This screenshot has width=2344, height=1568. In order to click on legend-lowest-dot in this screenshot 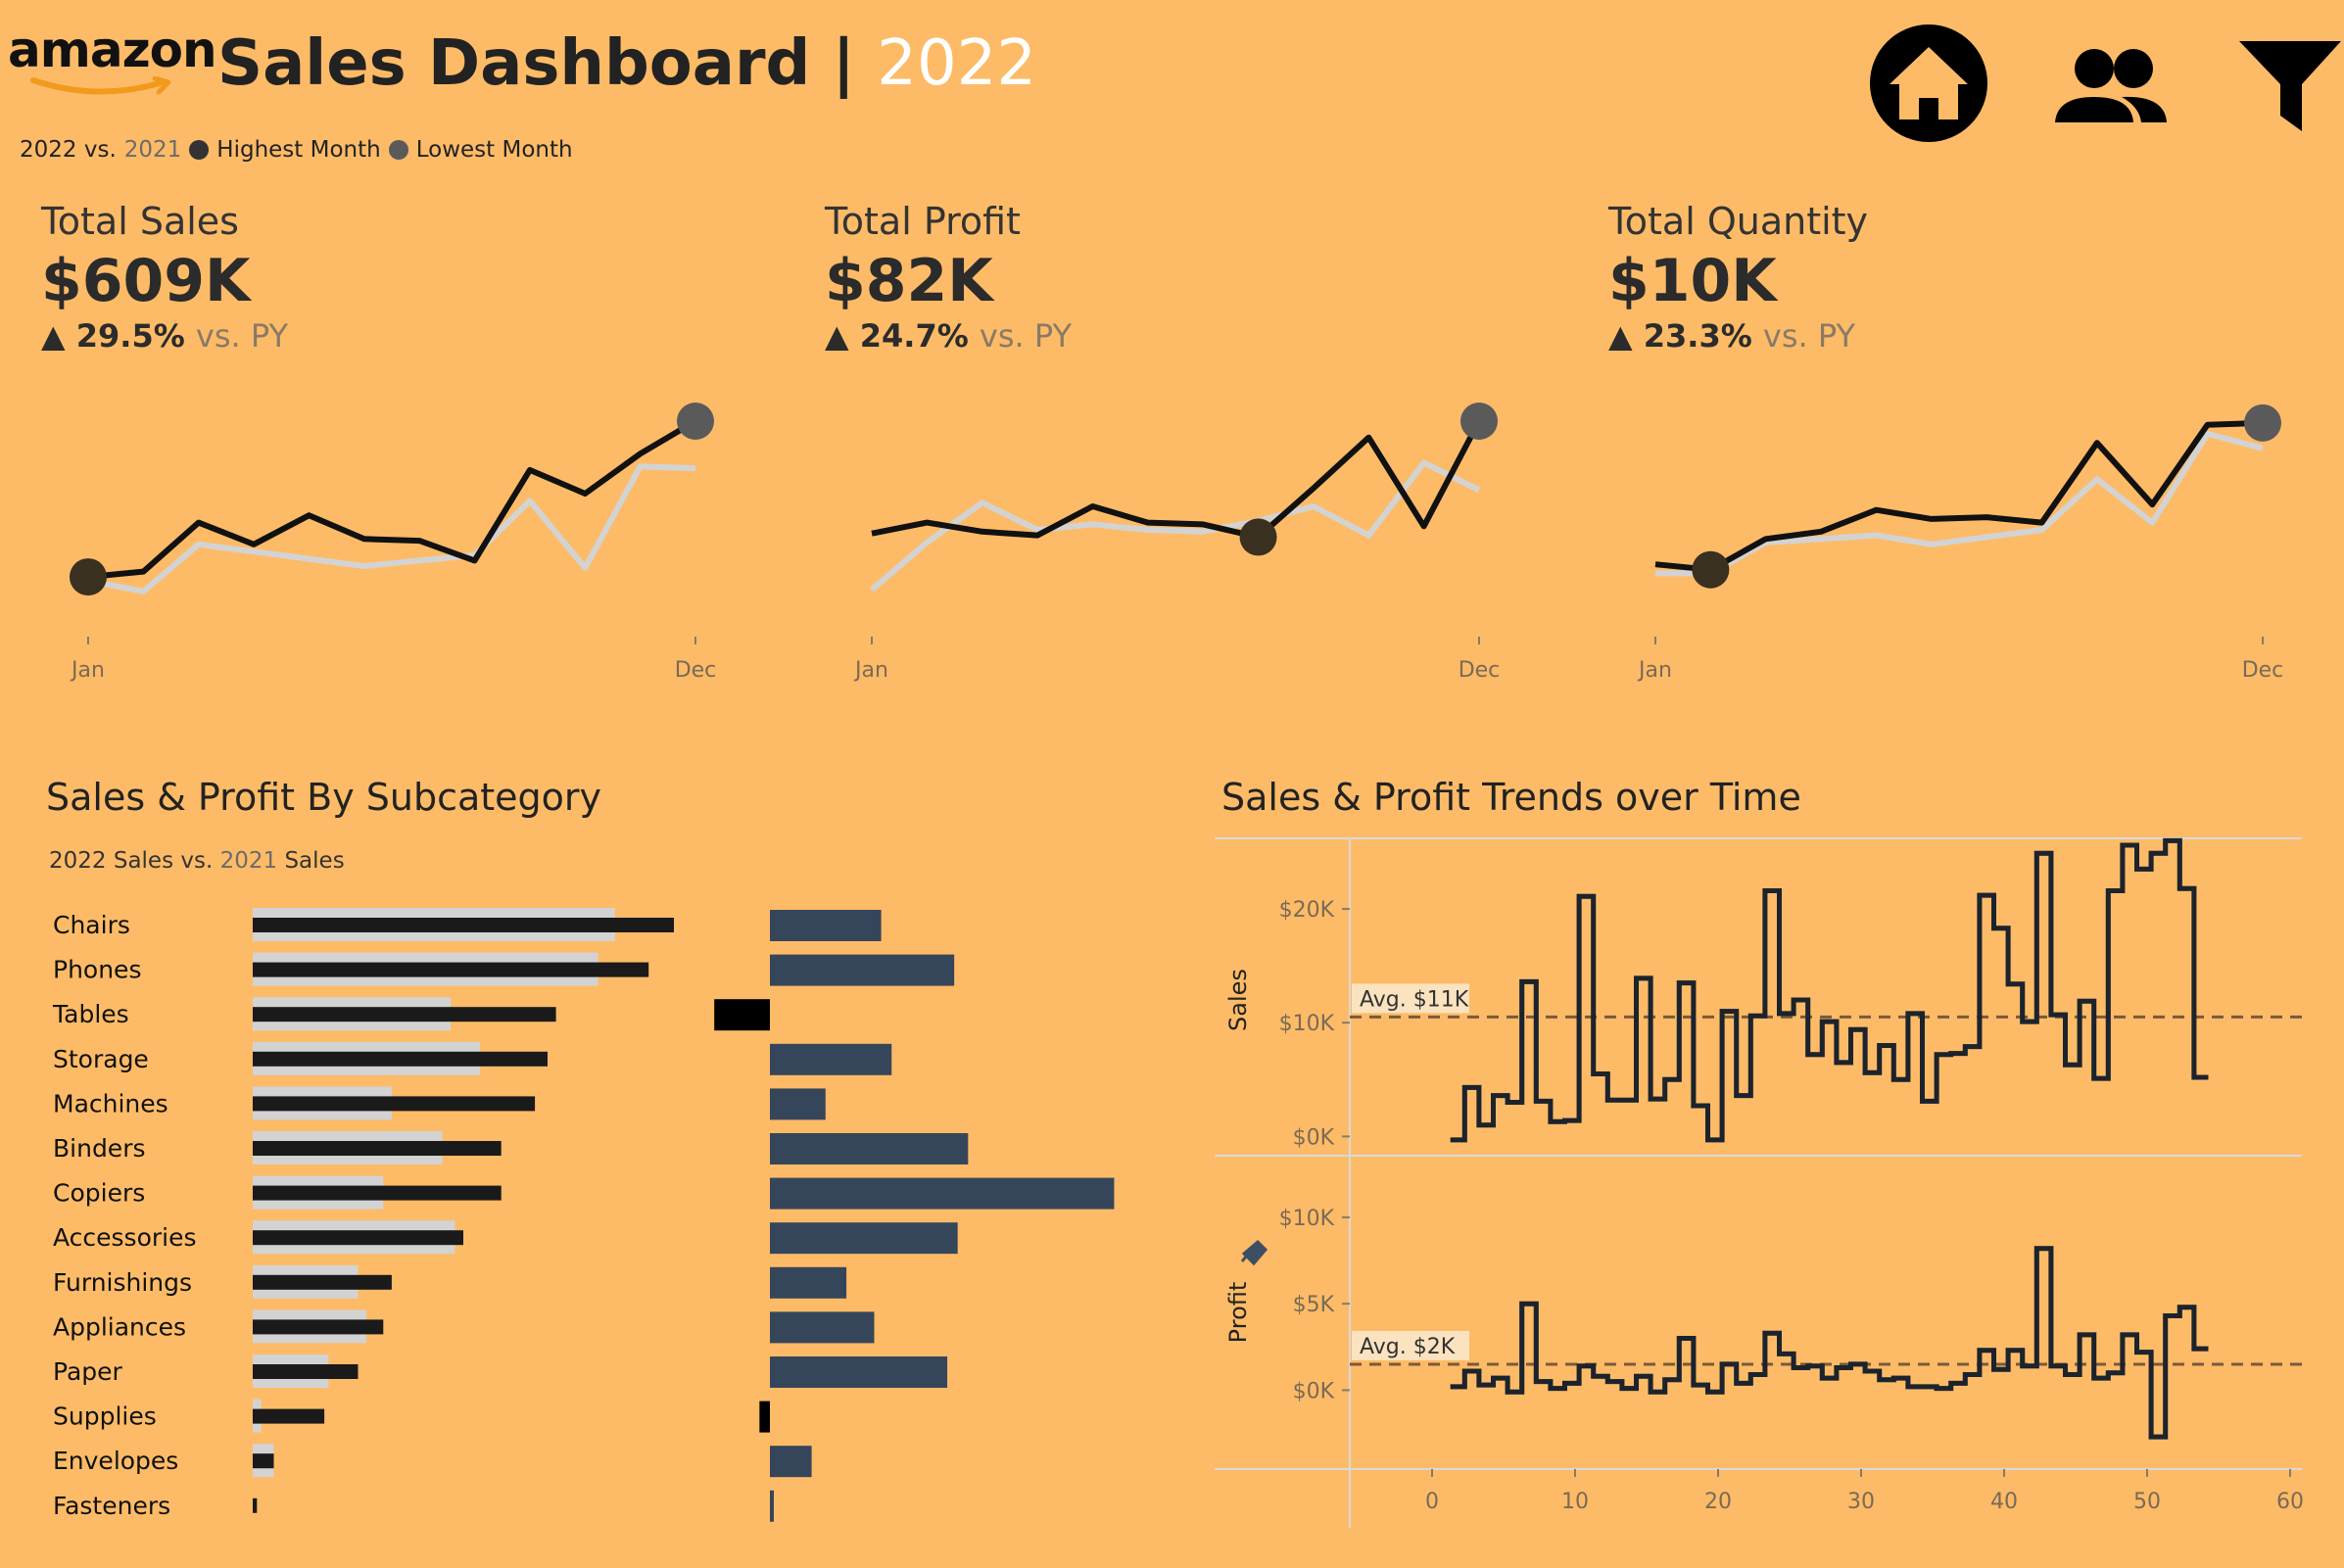, I will do `click(398, 150)`.